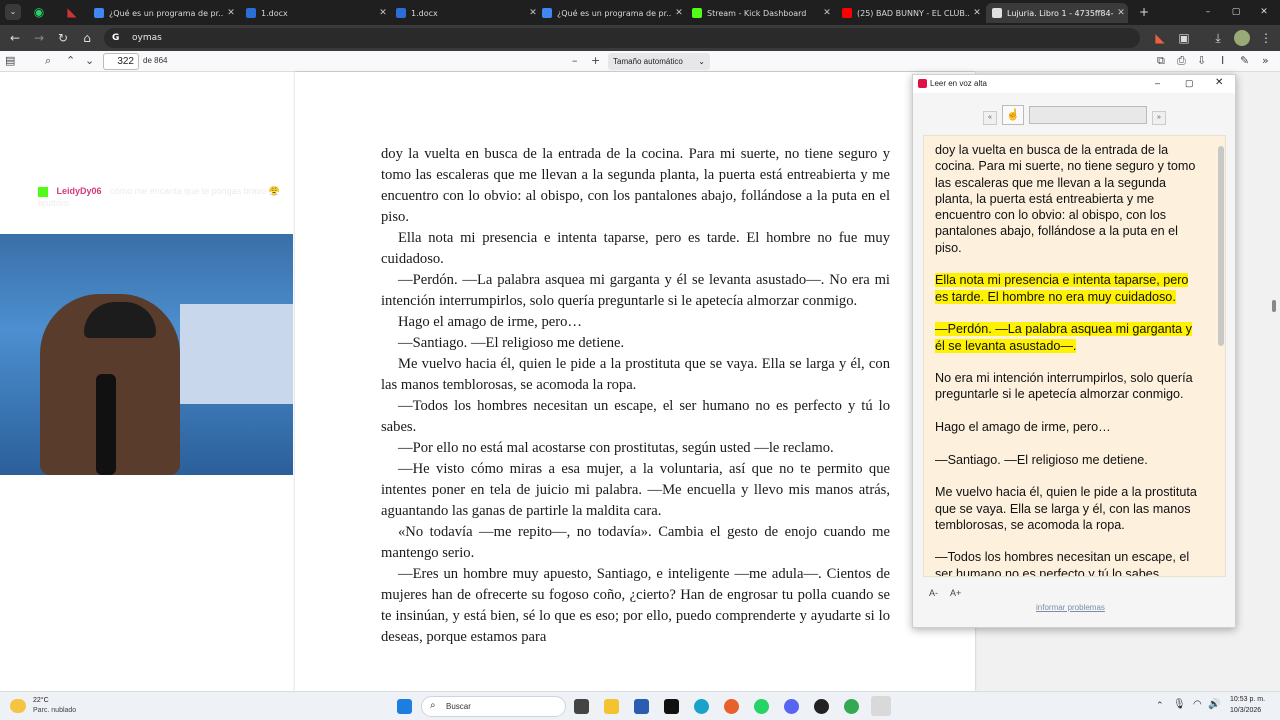  Describe the element at coordinates (648, 61) in the screenshot. I see `zoom-value: Tamaño automático` at that location.